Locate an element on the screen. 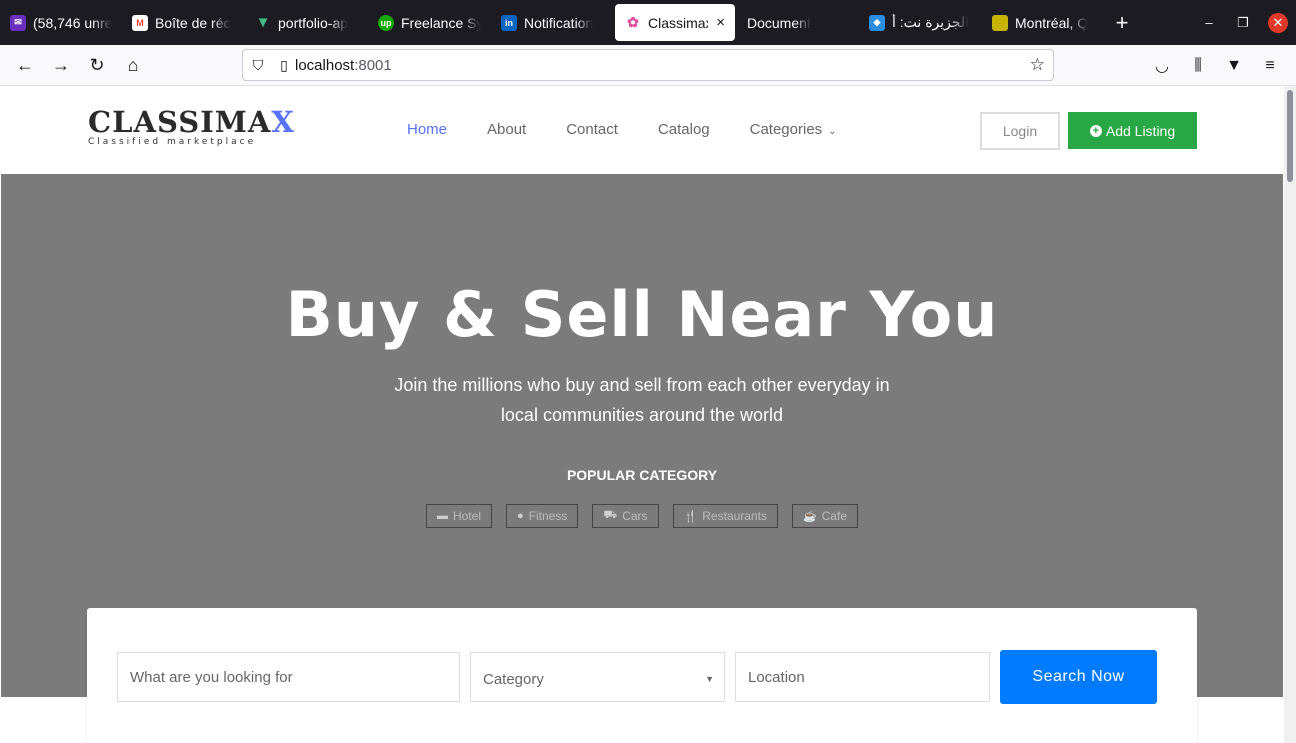  window-controls: – ❐ ✕ is located at coordinates (1244, 22).